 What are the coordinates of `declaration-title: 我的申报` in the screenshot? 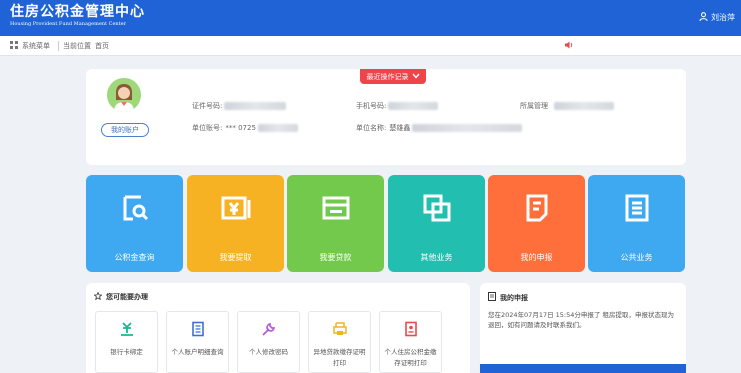 It's located at (508, 297).